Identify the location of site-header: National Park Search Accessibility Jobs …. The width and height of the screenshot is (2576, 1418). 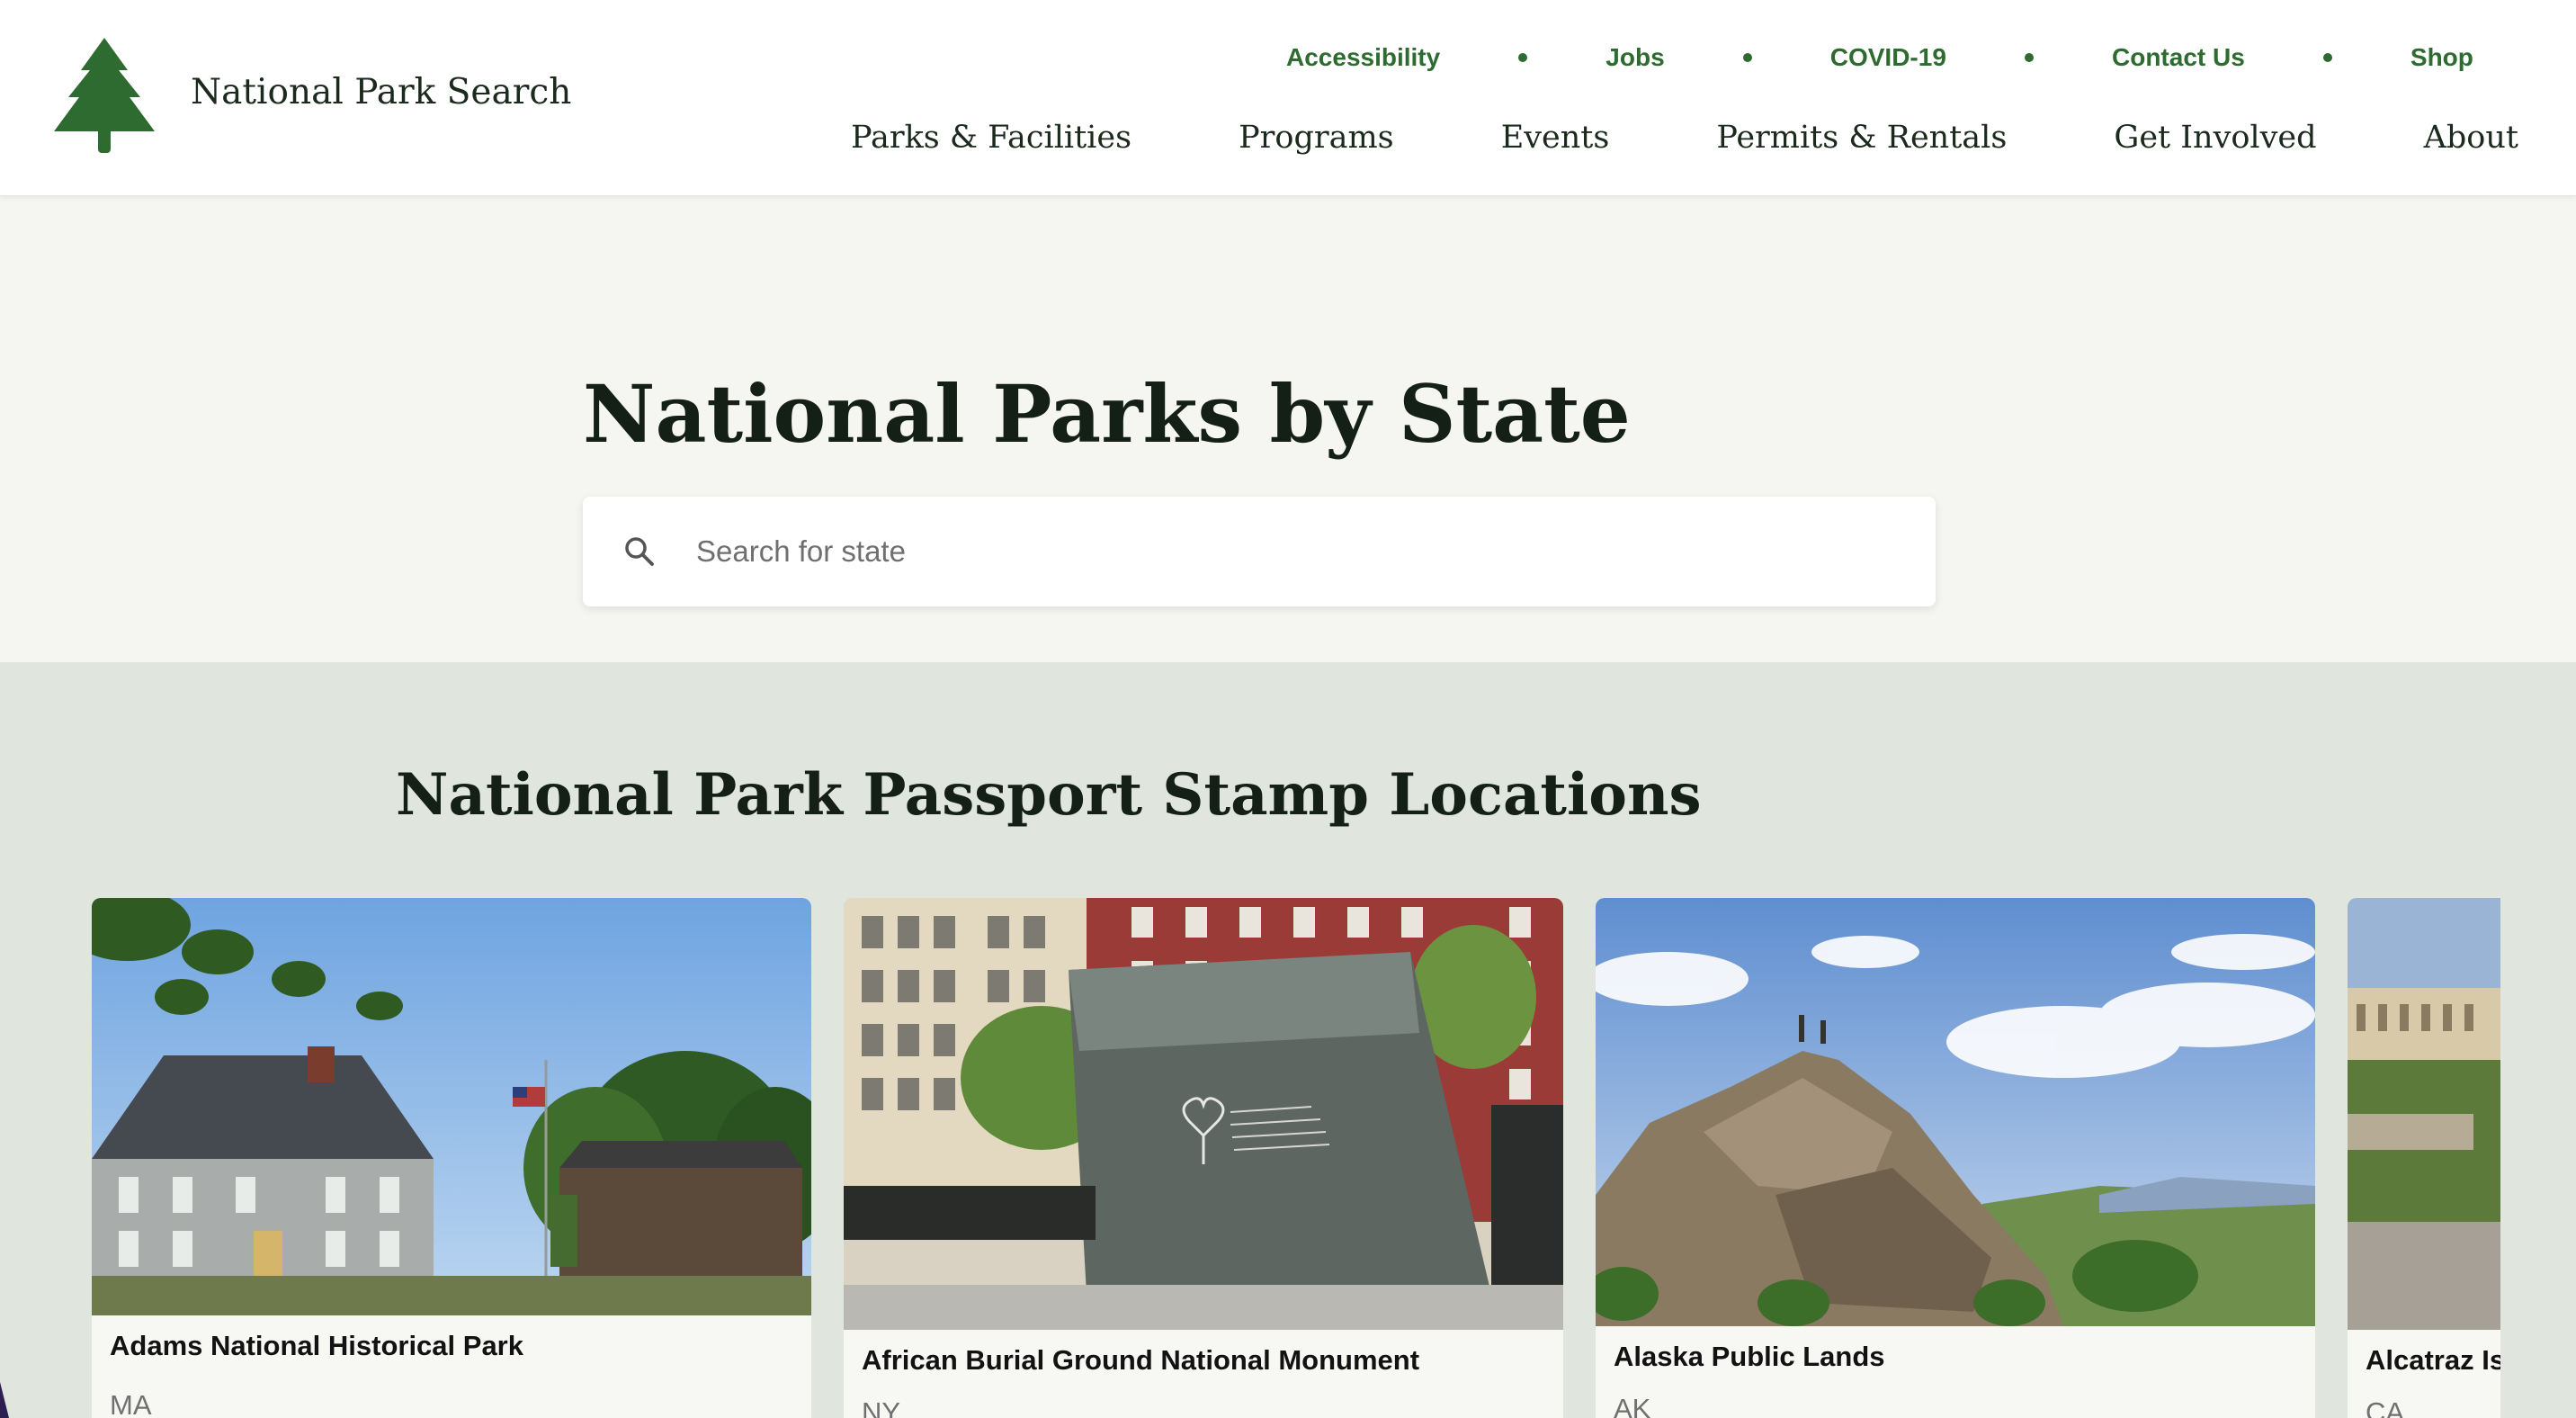
(1288, 98).